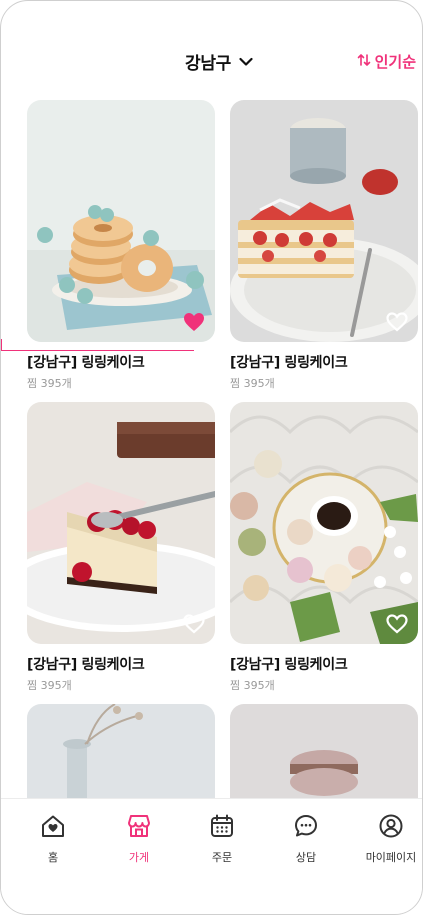  I want to click on tab-orders: 주문, so click(222, 839).